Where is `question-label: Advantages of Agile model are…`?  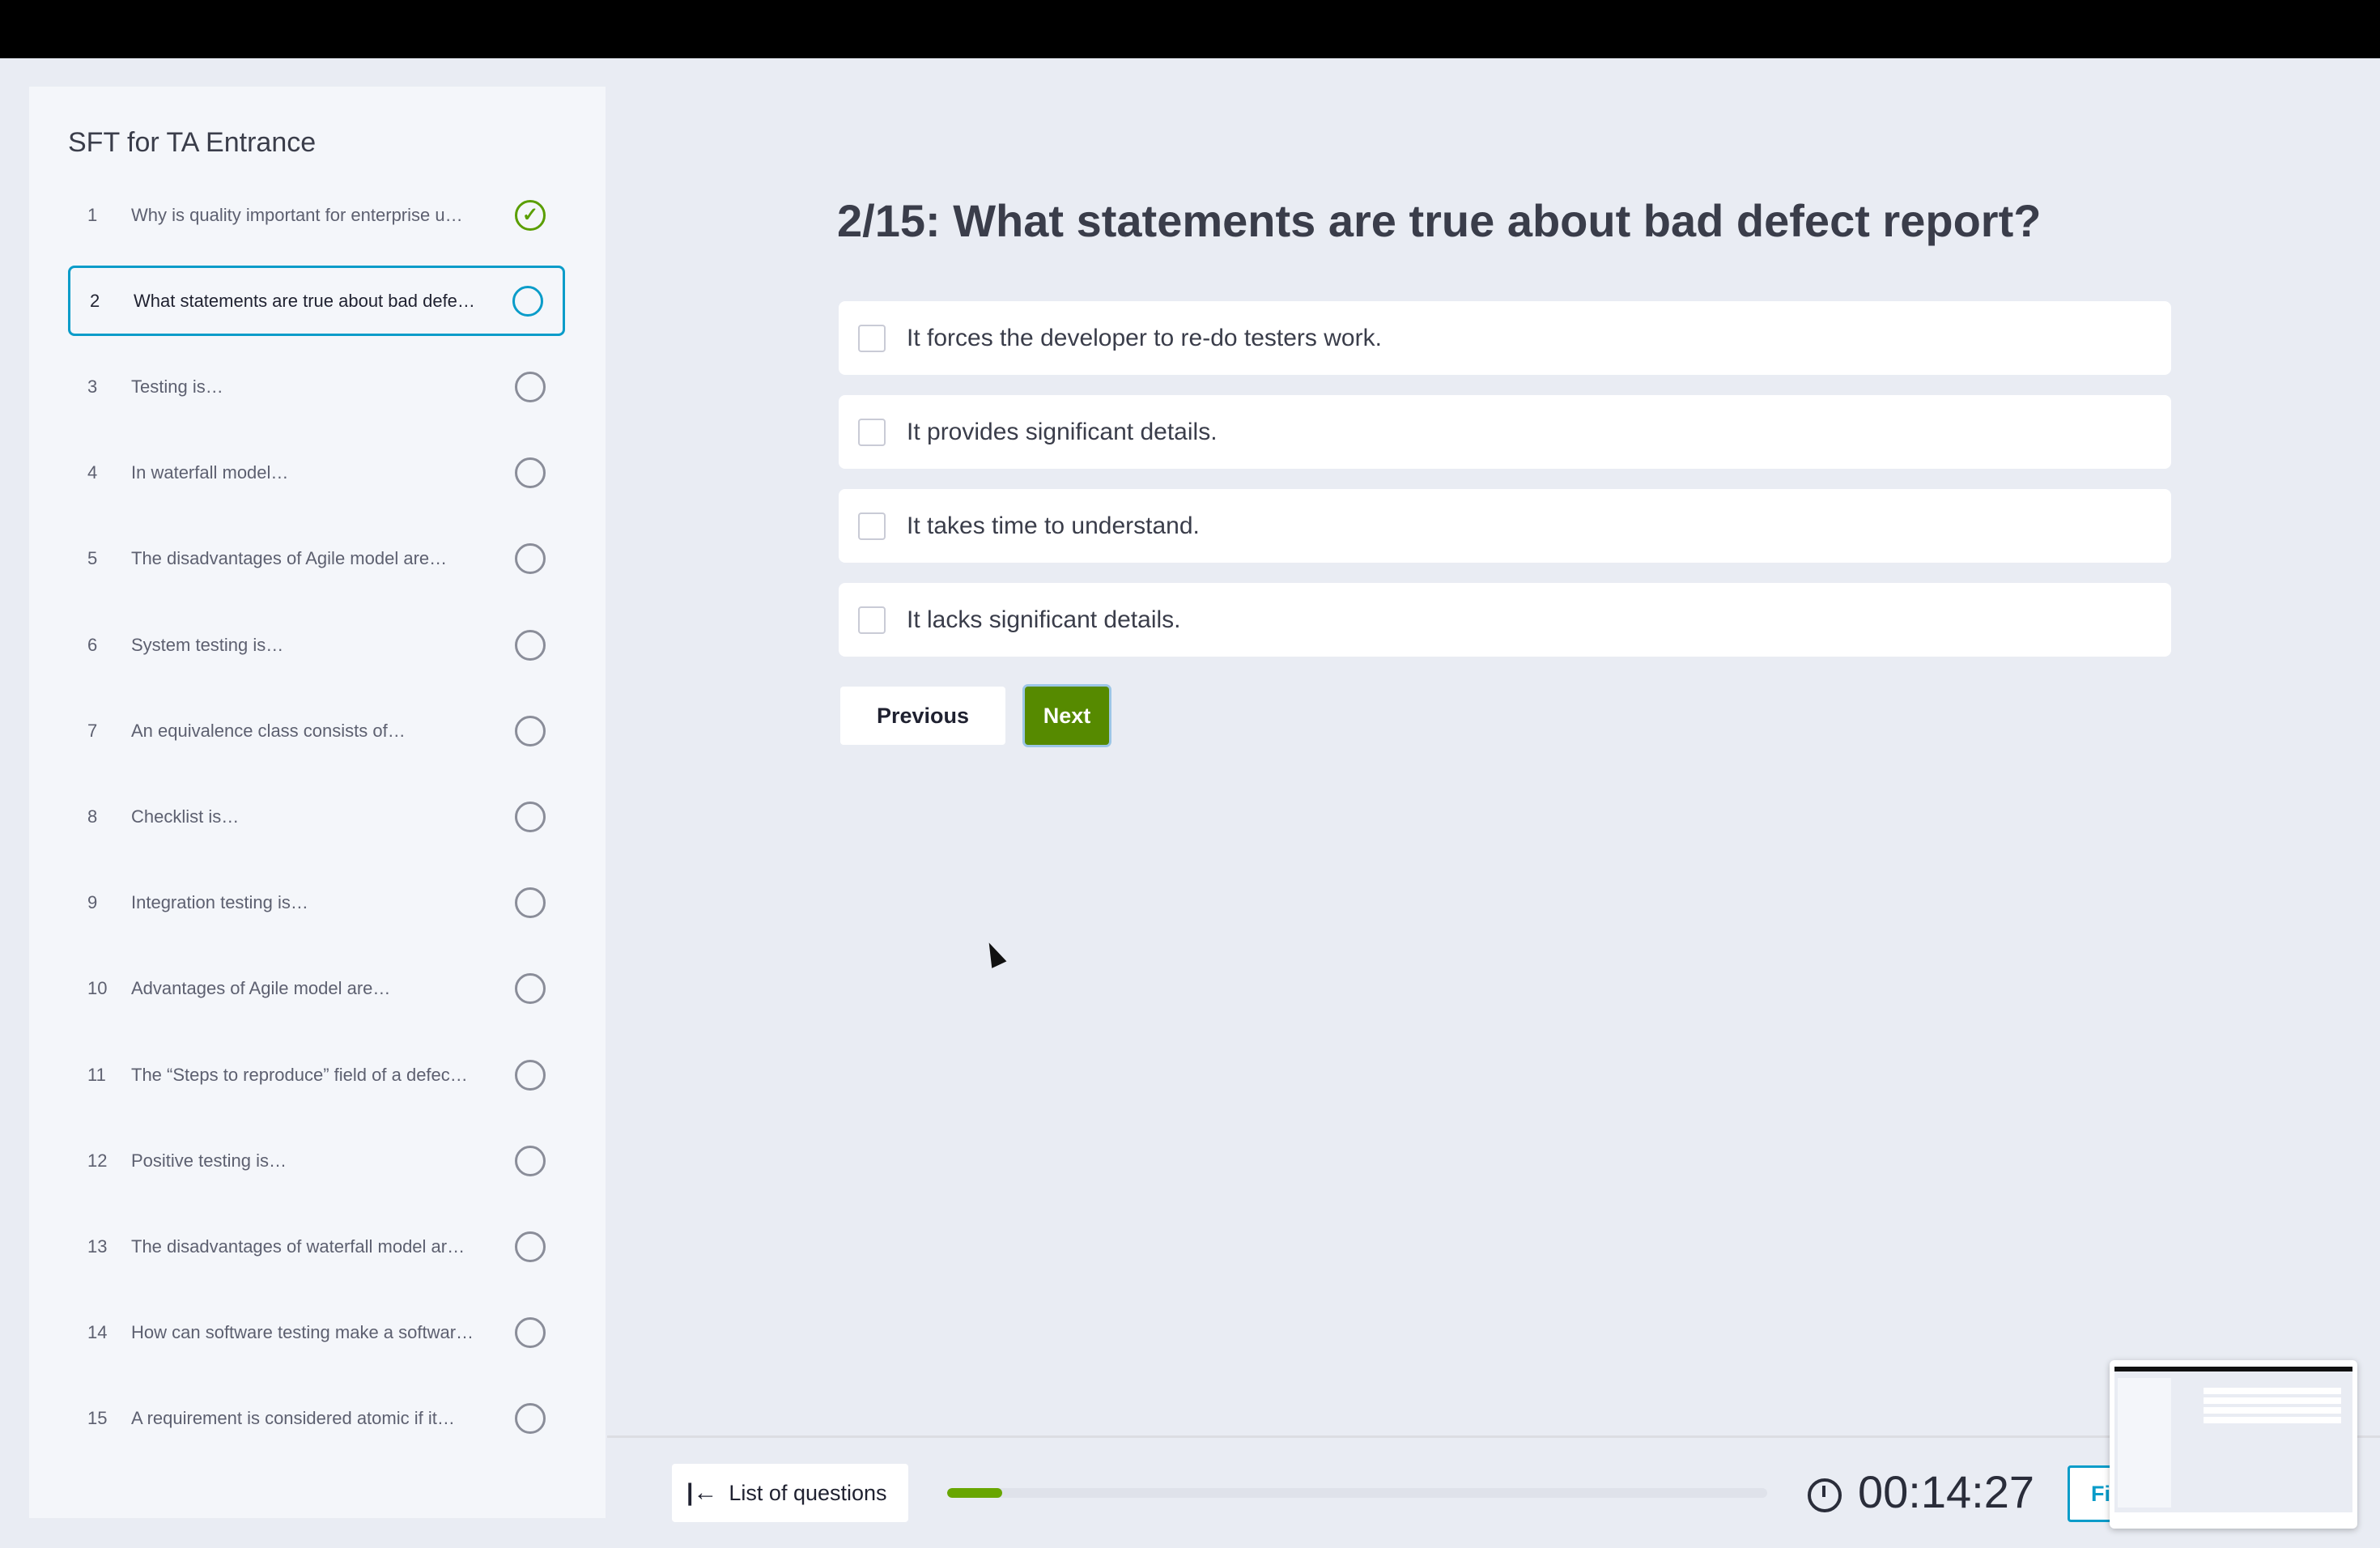 question-label: Advantages of Agile model are… is located at coordinates (261, 988).